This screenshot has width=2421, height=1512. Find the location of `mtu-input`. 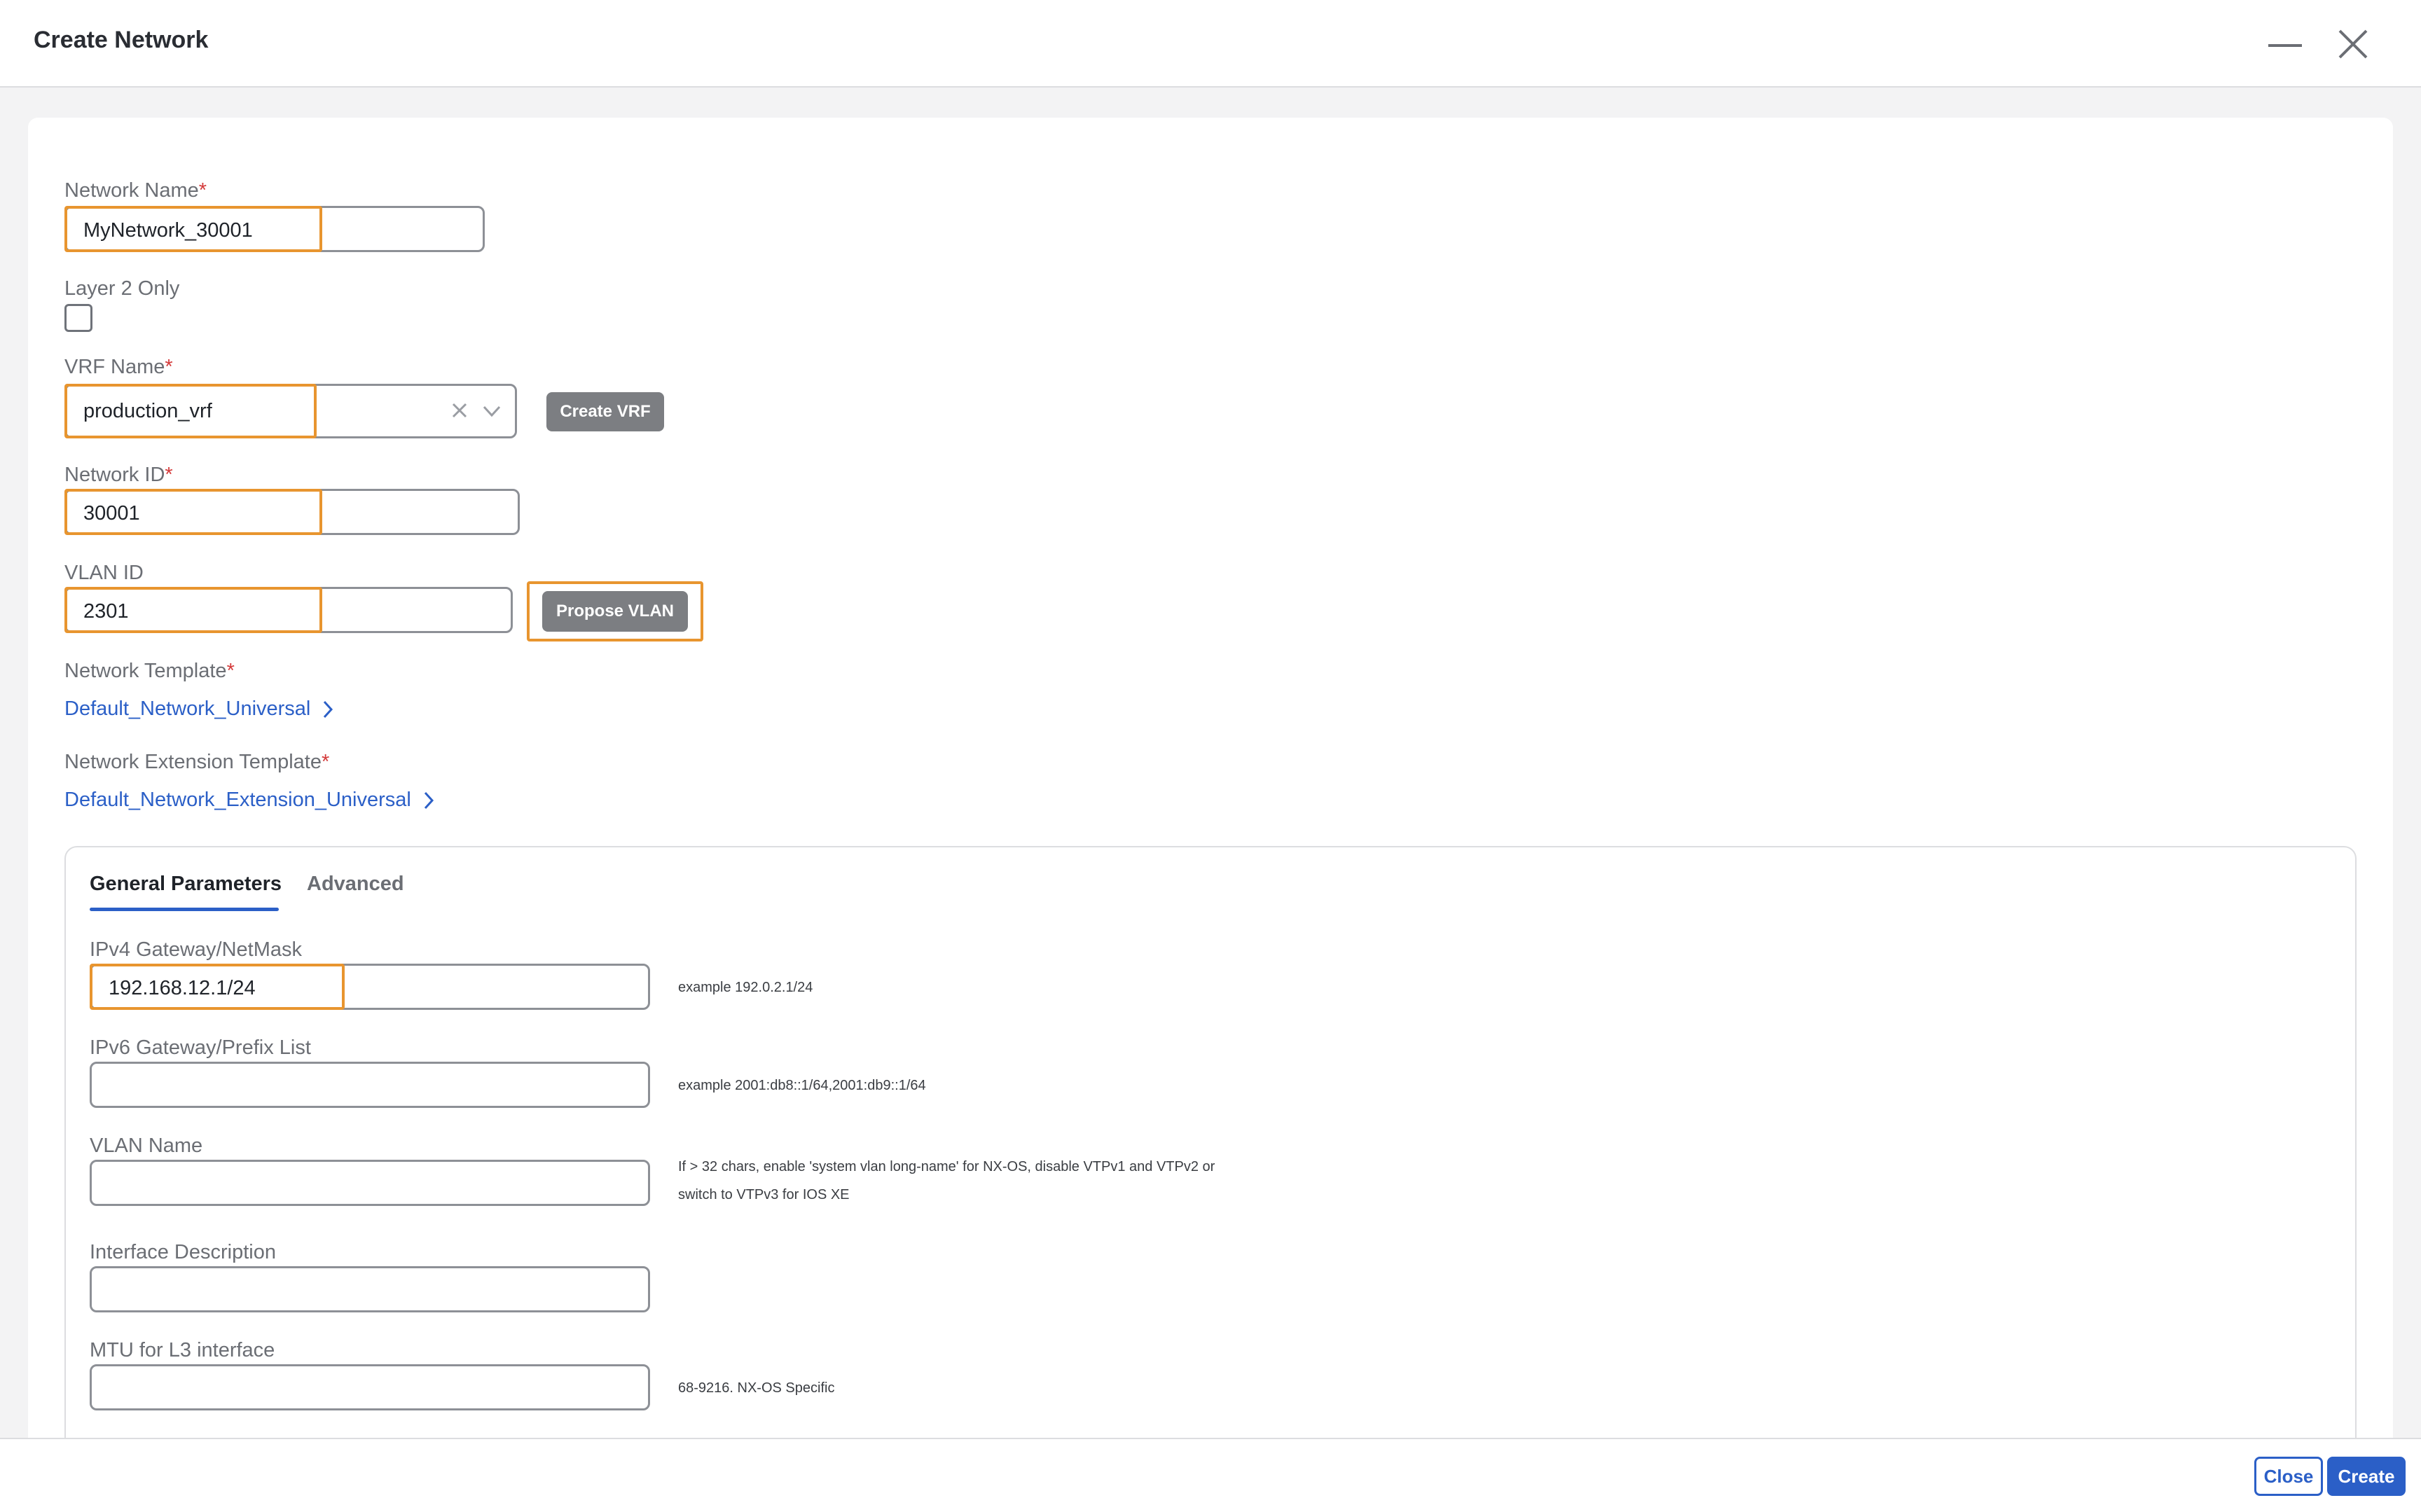

mtu-input is located at coordinates (370, 1387).